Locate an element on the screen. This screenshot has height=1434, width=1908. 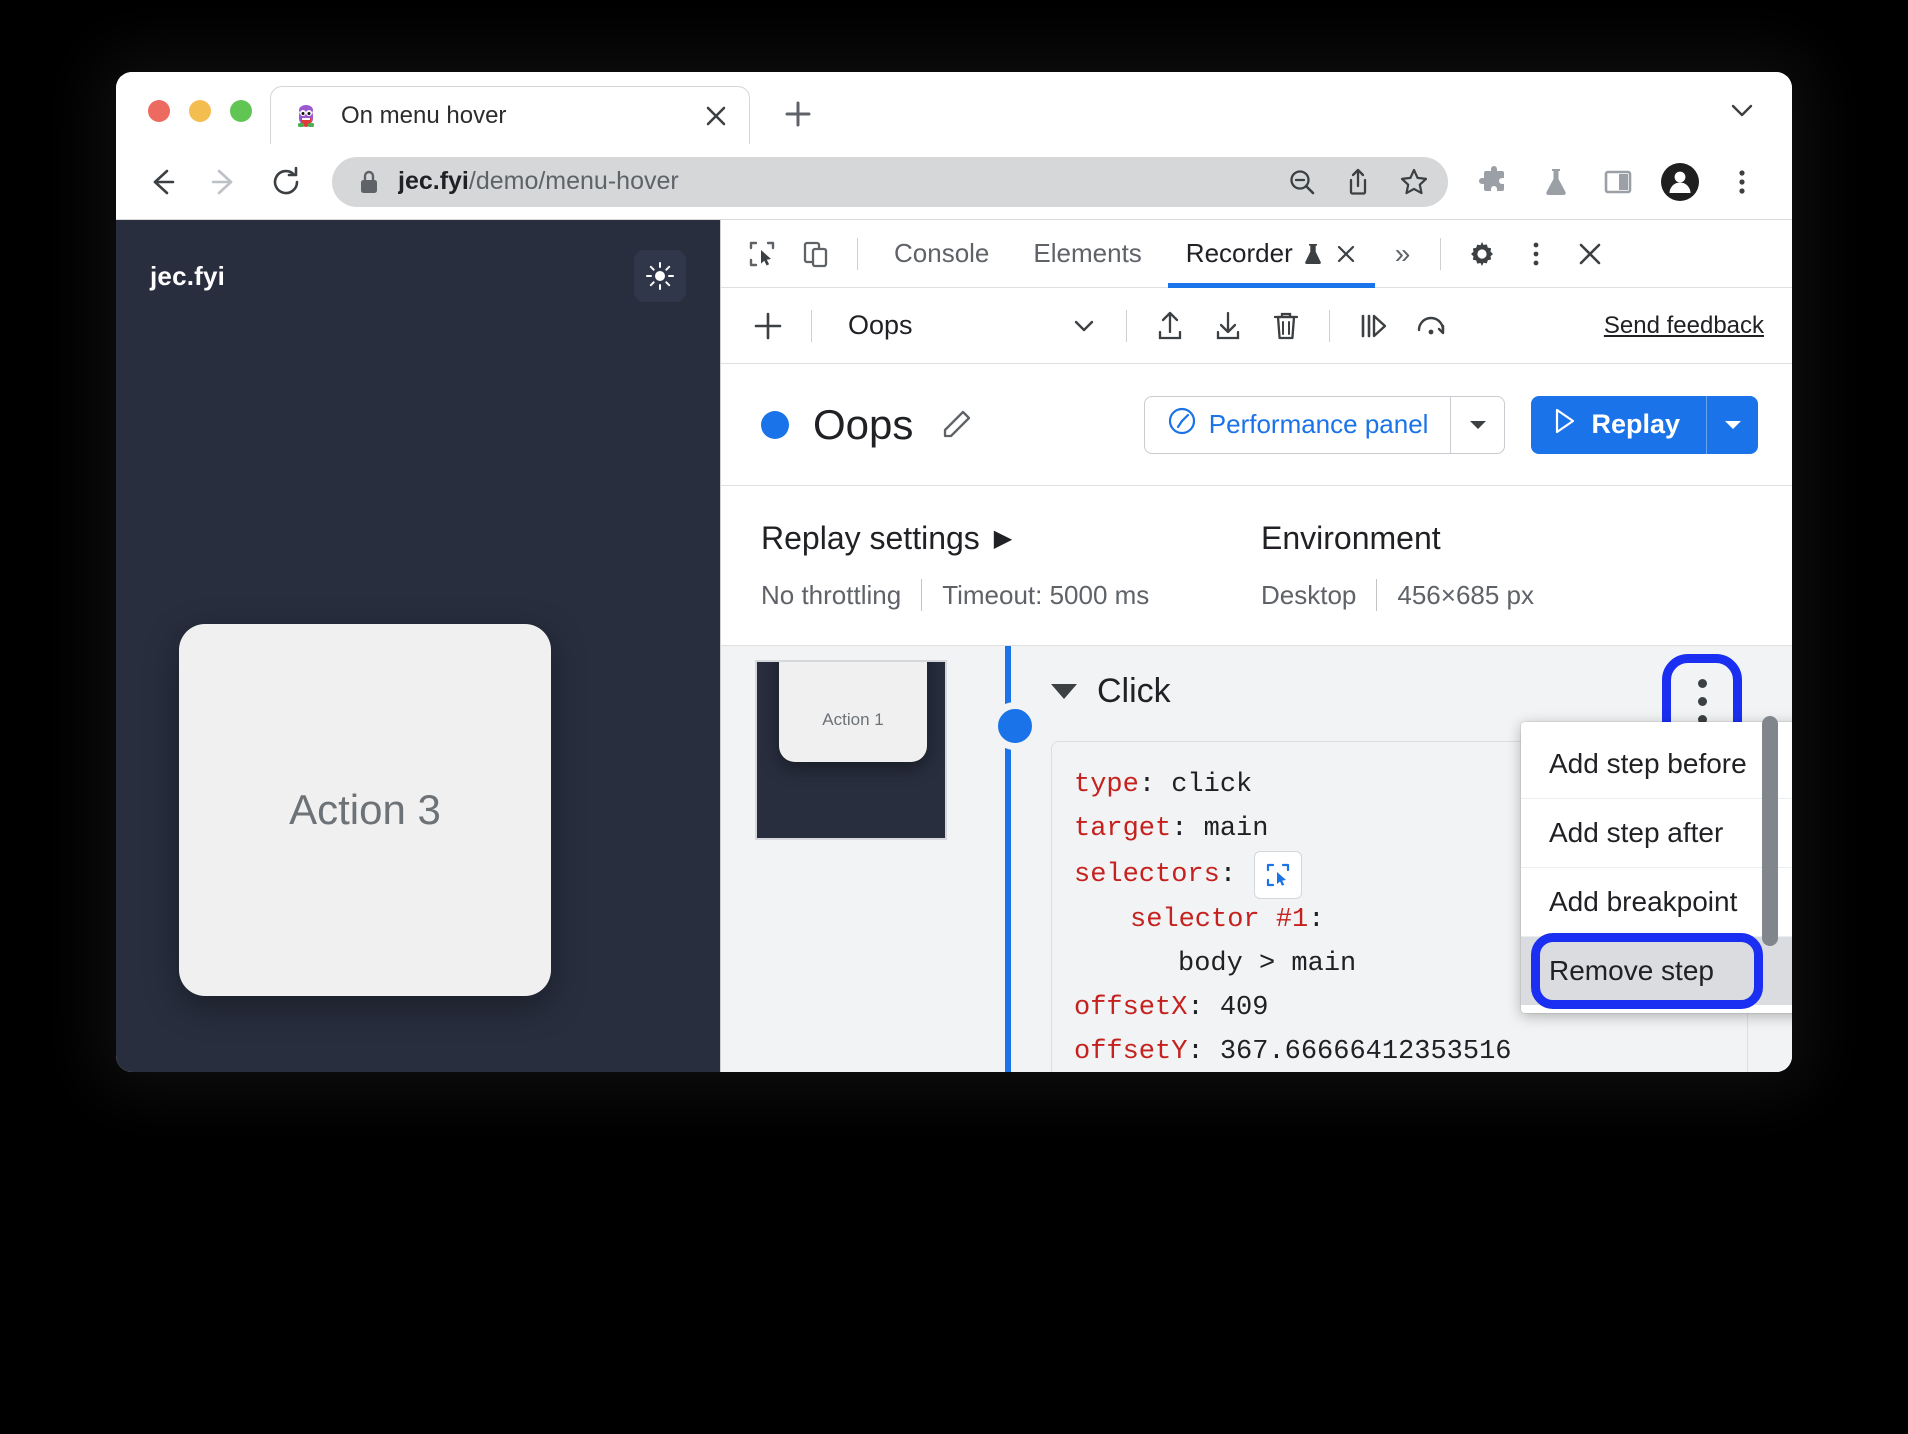
menu-item-remove-step-label: Remove step is located at coordinates (1631, 970).